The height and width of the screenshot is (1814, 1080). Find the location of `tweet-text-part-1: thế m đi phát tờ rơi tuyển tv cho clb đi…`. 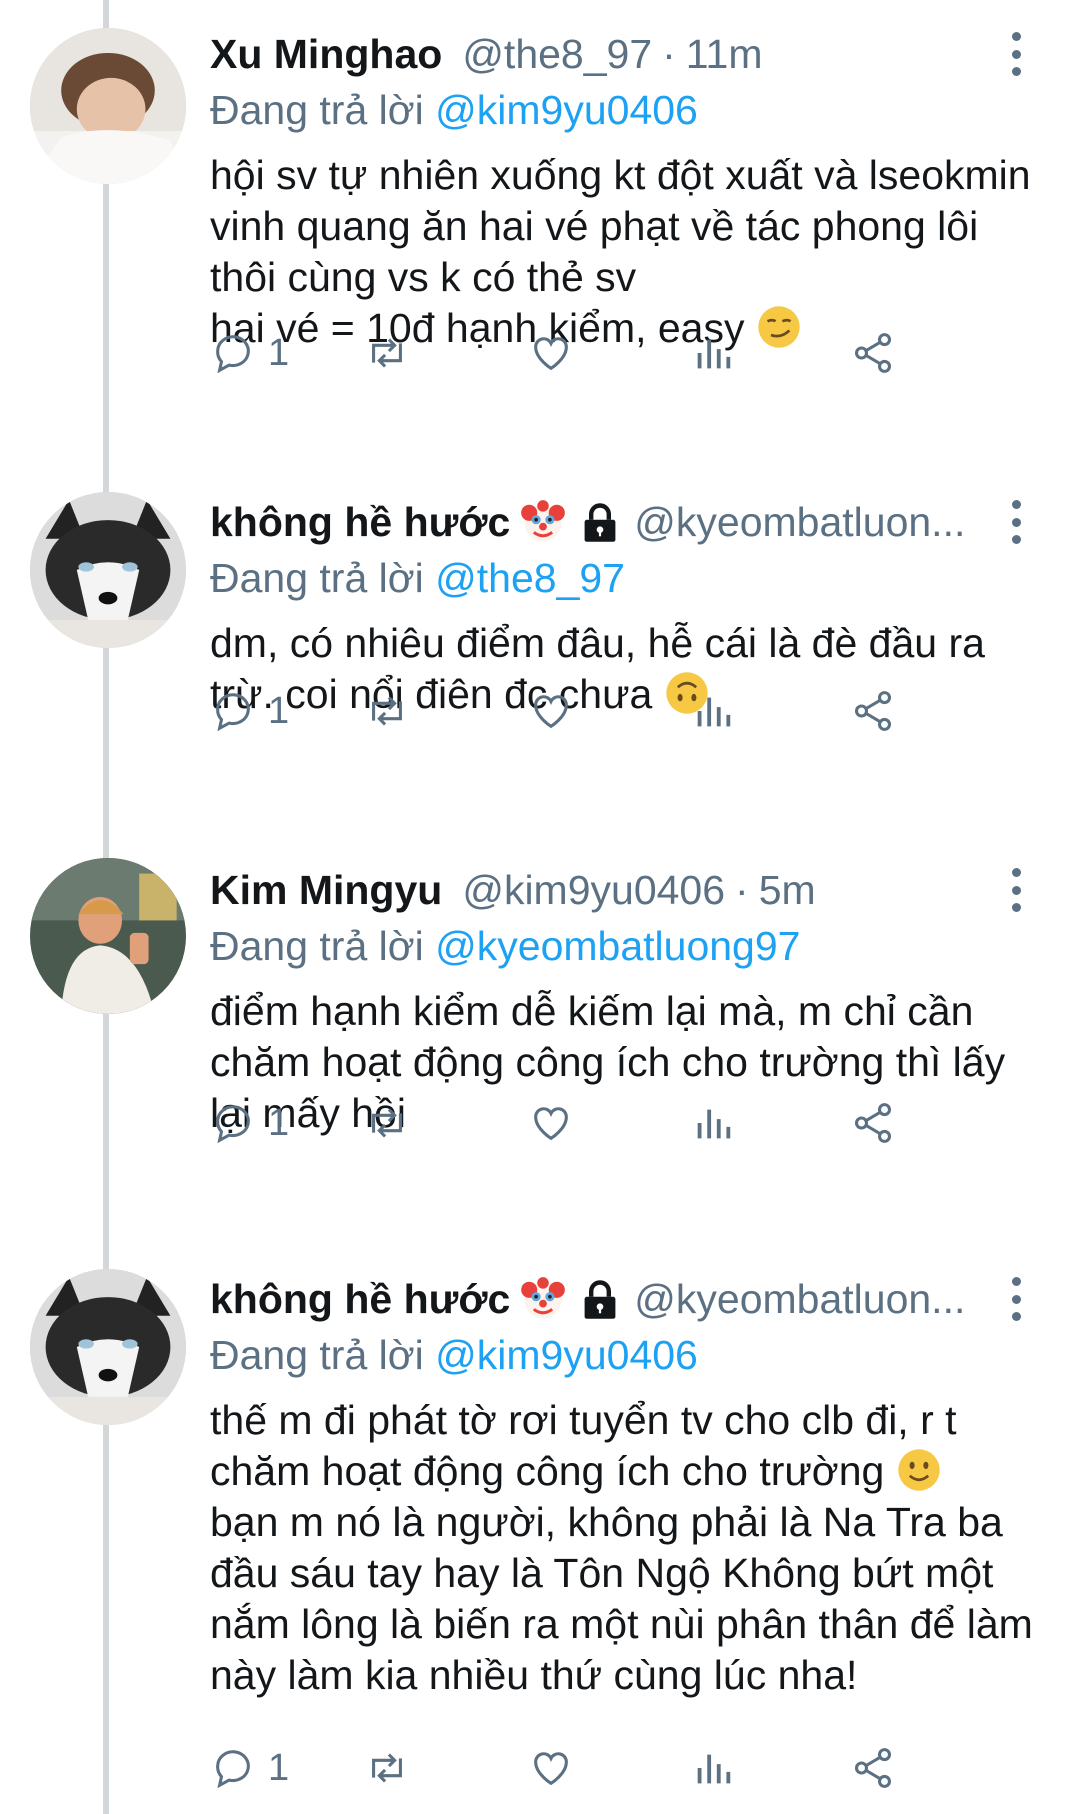

tweet-text-part-1: thế m đi phát tờ rơi tuyển tv cho clb đi… is located at coordinates (589, 1445).